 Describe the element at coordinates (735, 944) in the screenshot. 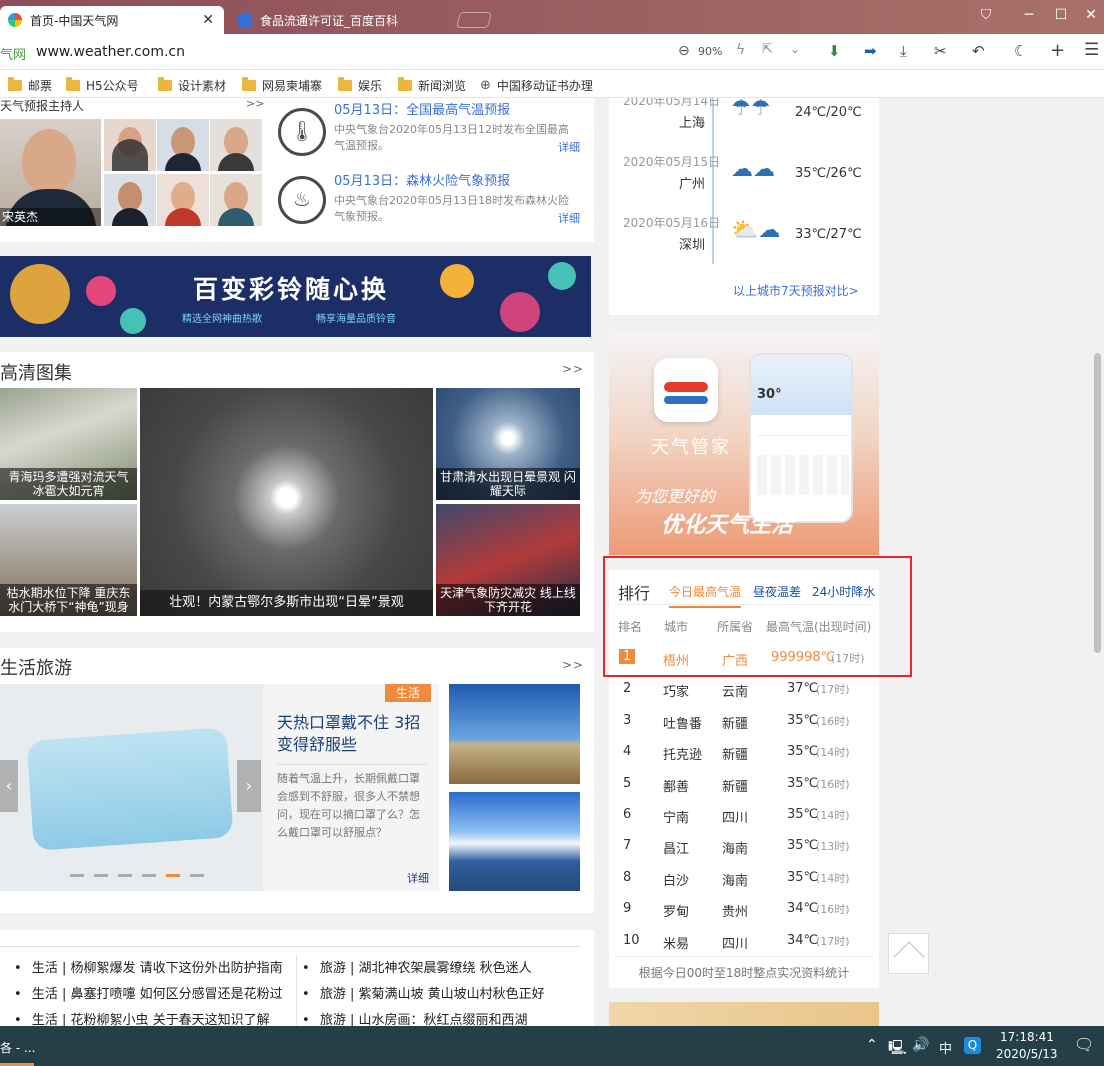

I see `rank-province: 四川` at that location.